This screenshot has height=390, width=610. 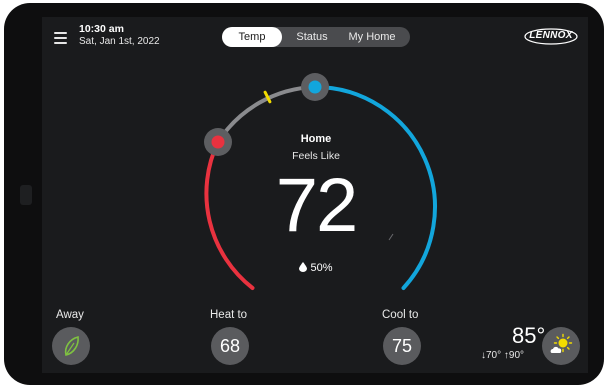 What do you see at coordinates (514, 355) in the screenshot?
I see `outdoor-high: ↑90°` at bounding box center [514, 355].